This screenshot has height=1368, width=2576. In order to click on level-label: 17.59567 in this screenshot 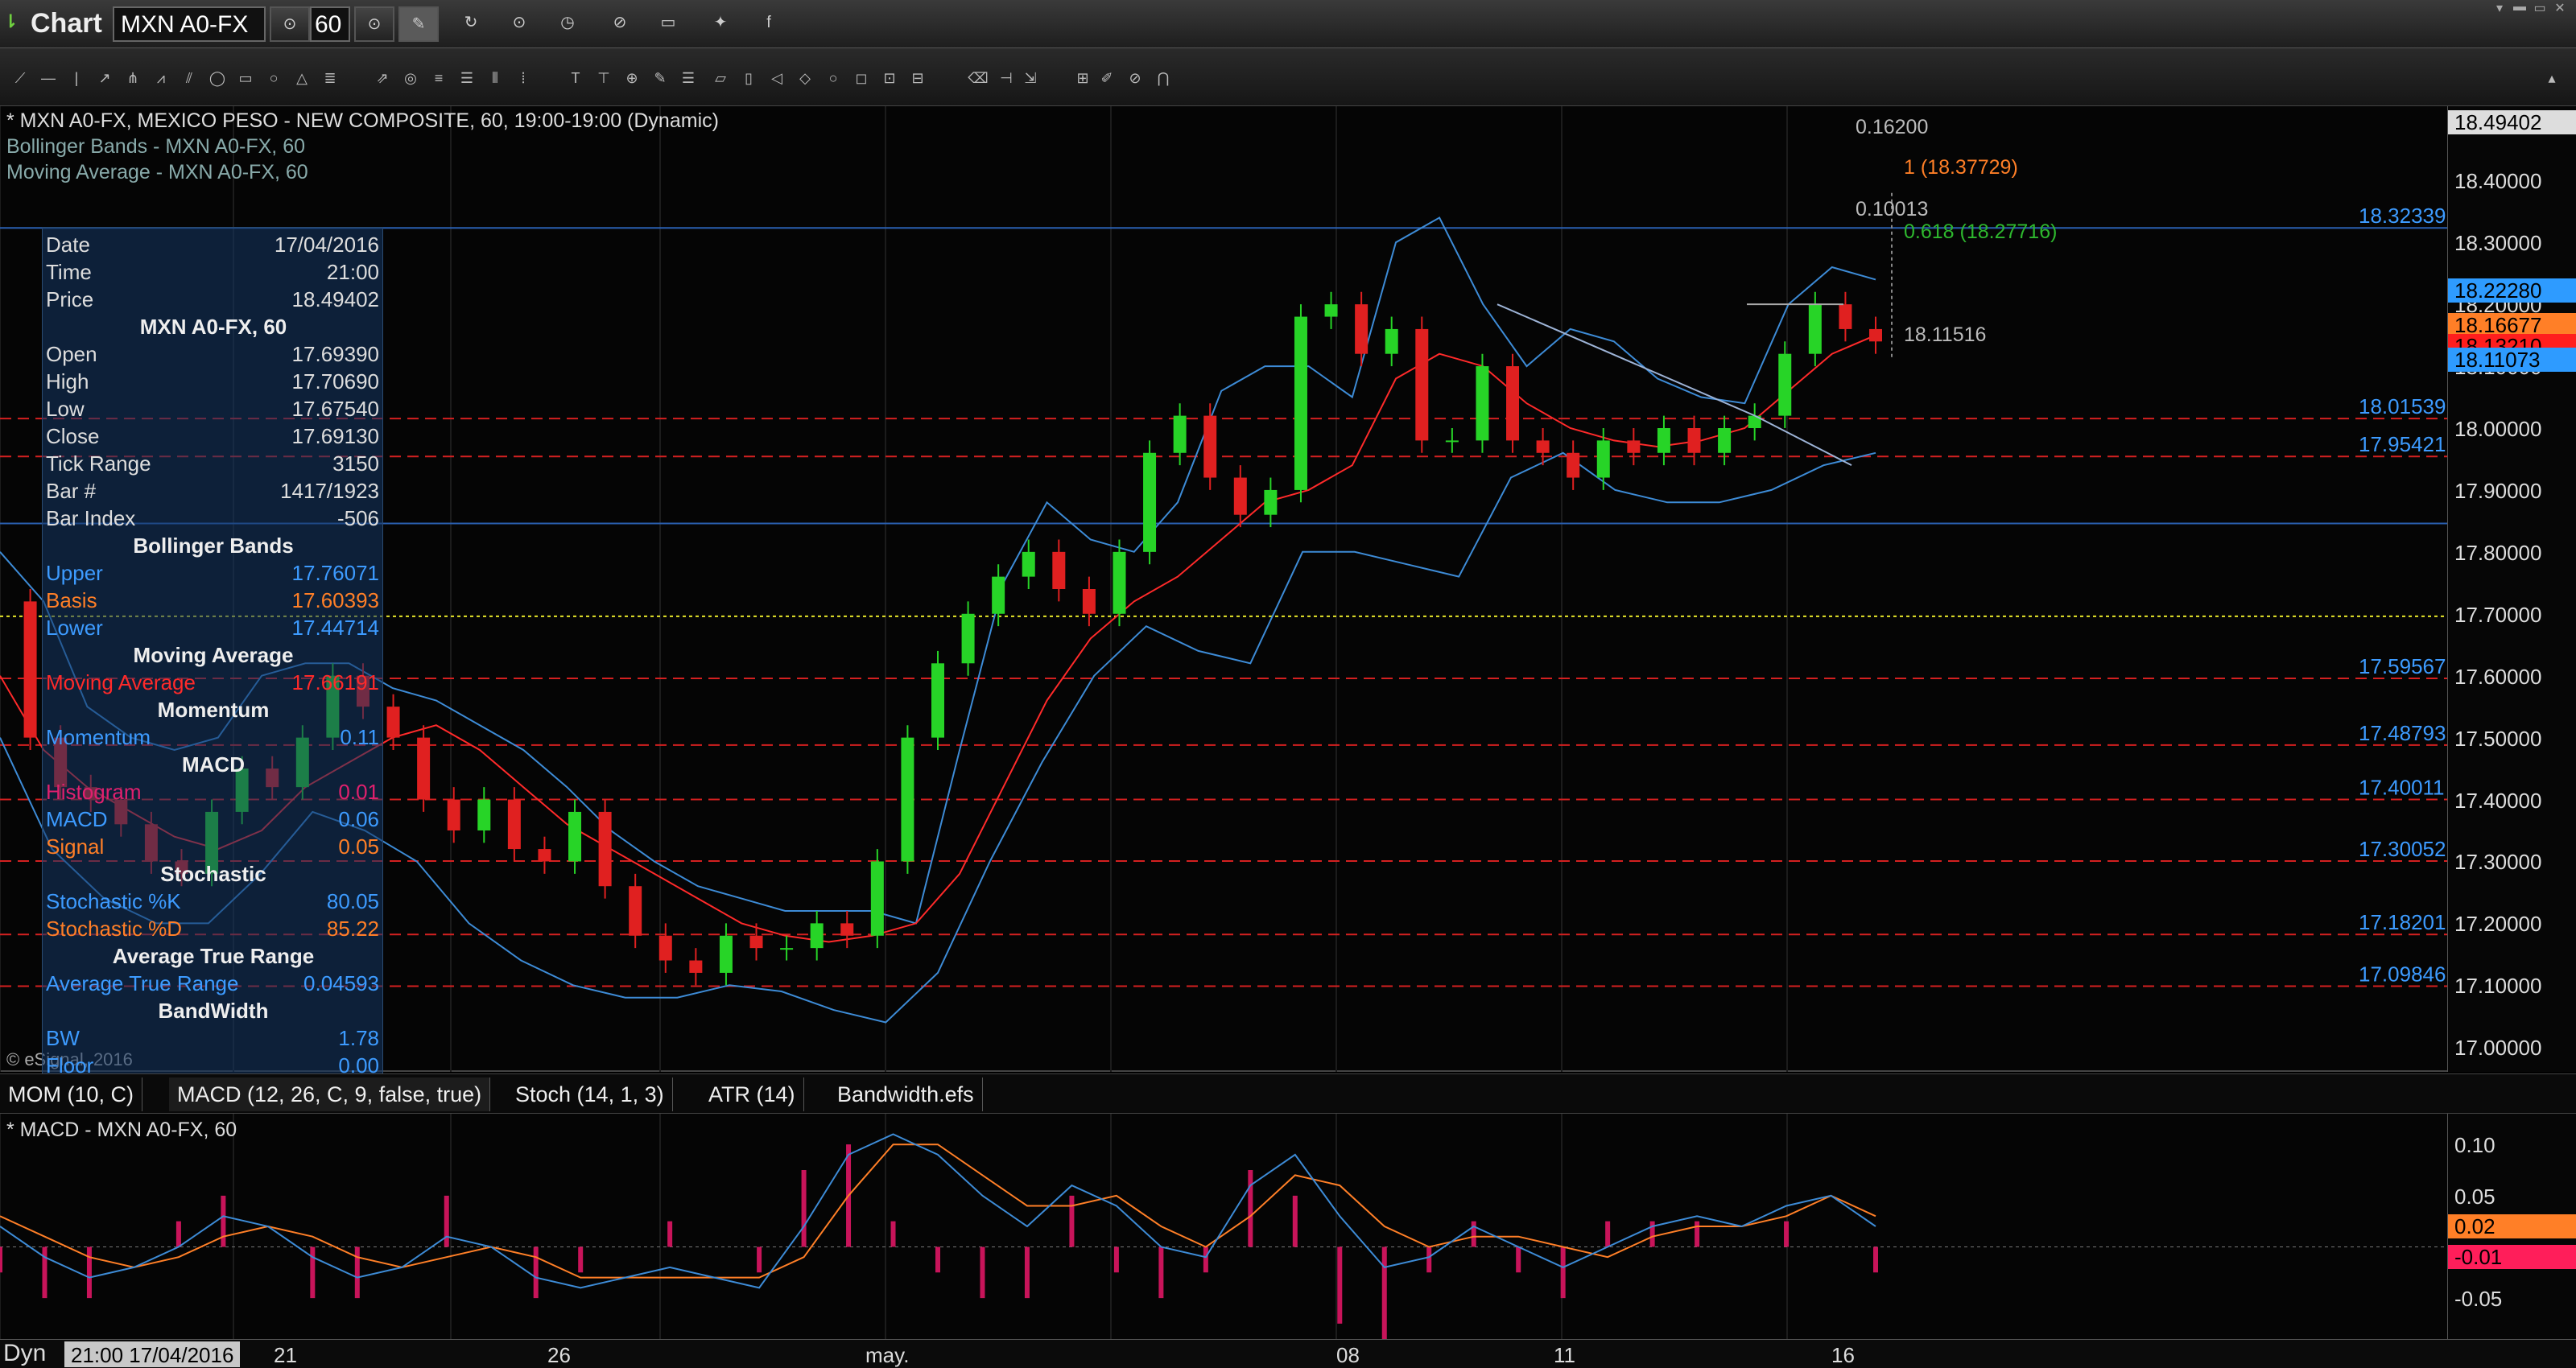, I will do `click(2402, 666)`.